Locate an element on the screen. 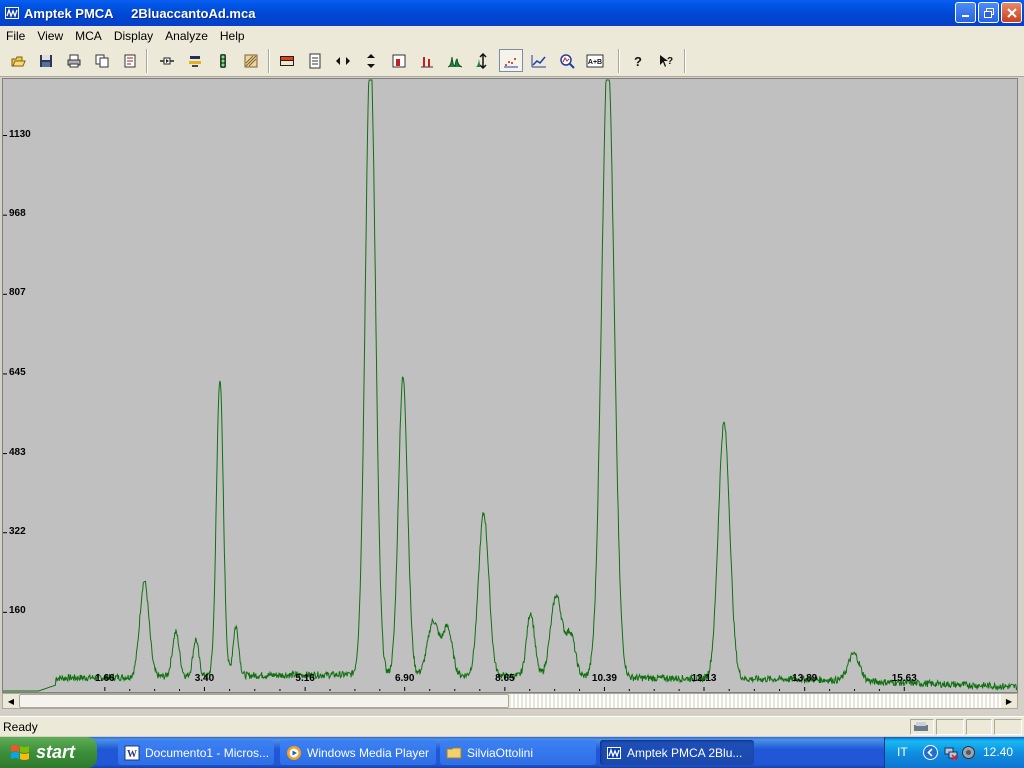 This screenshot has width=1024, height=768. print-icon is located at coordinates (74, 60).